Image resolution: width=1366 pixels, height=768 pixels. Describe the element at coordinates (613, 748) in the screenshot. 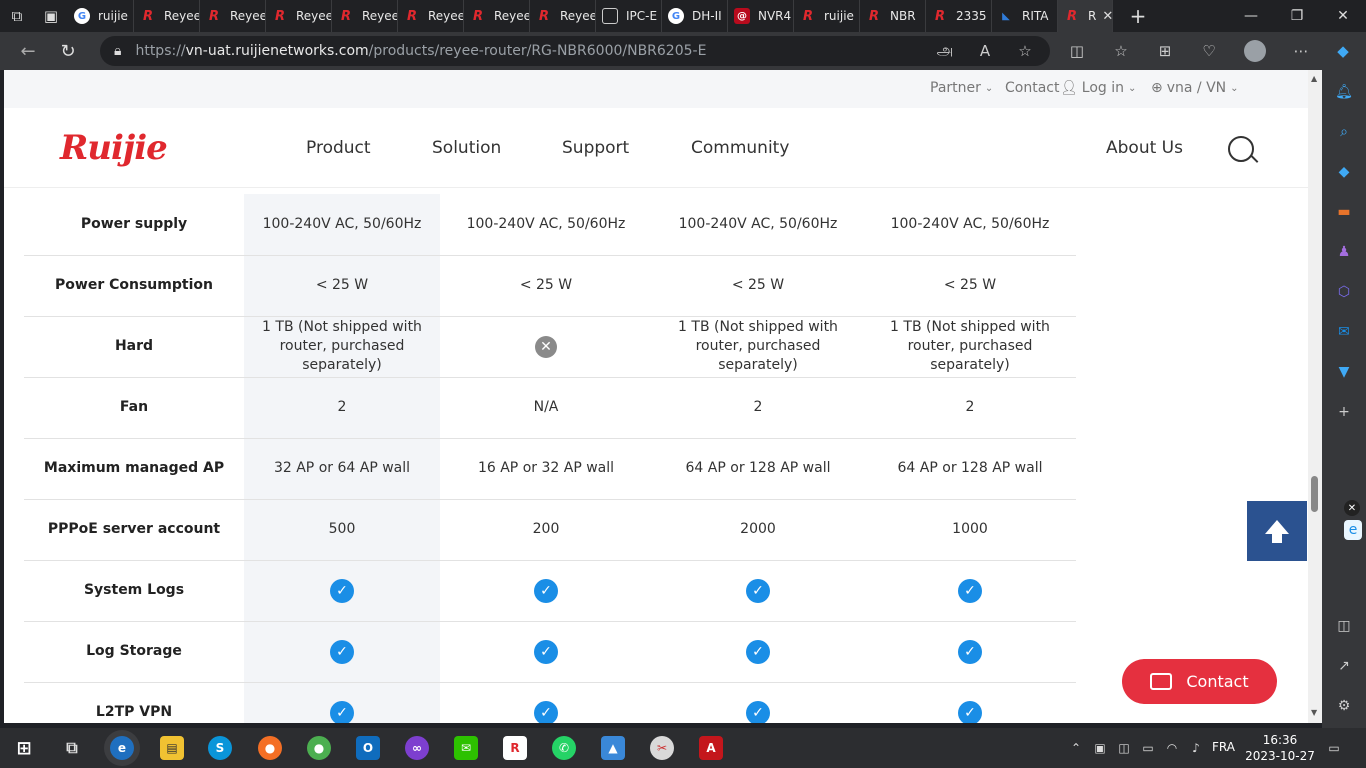

I see `photos-icon: ▲` at that location.